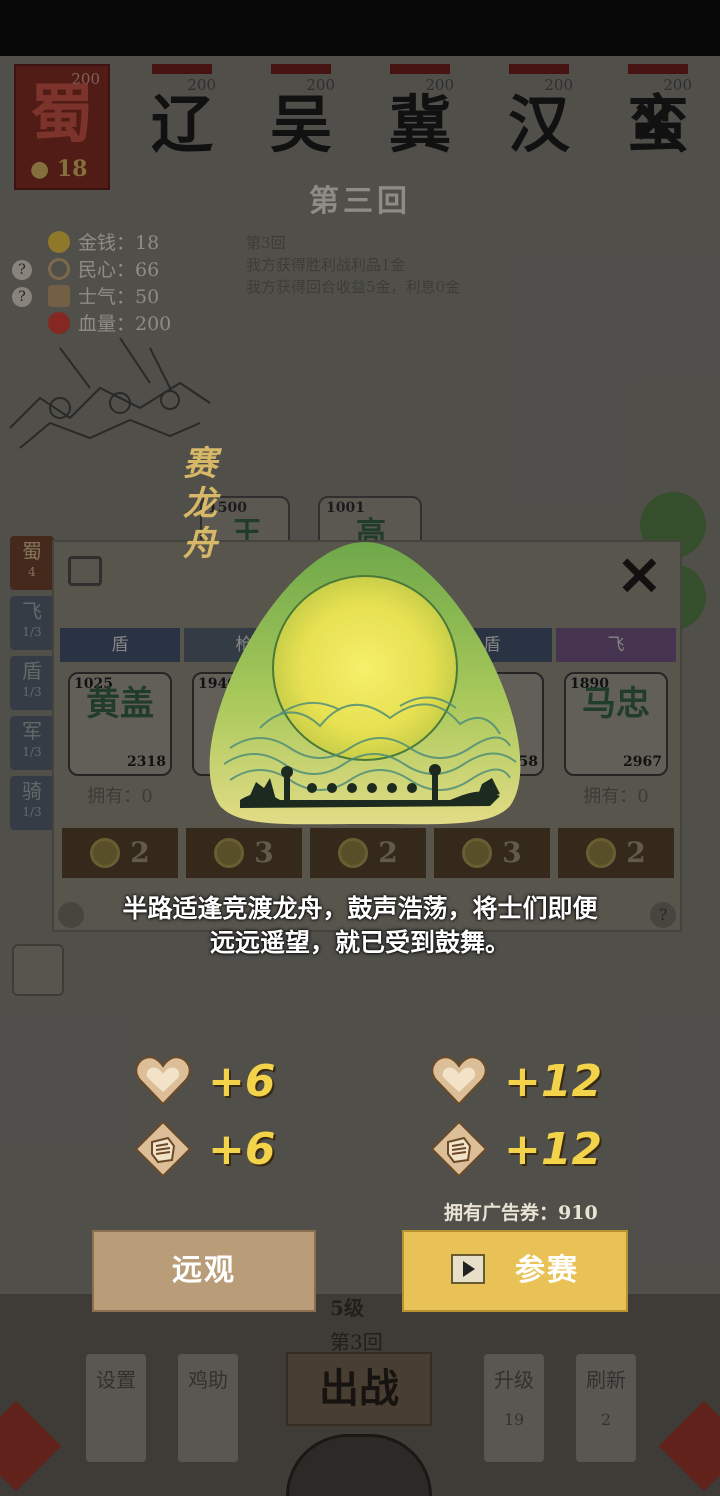 Image resolution: width=720 pixels, height=1496 pixels. What do you see at coordinates (204, 1271) in the screenshot?
I see `watch-button: 远观` at bounding box center [204, 1271].